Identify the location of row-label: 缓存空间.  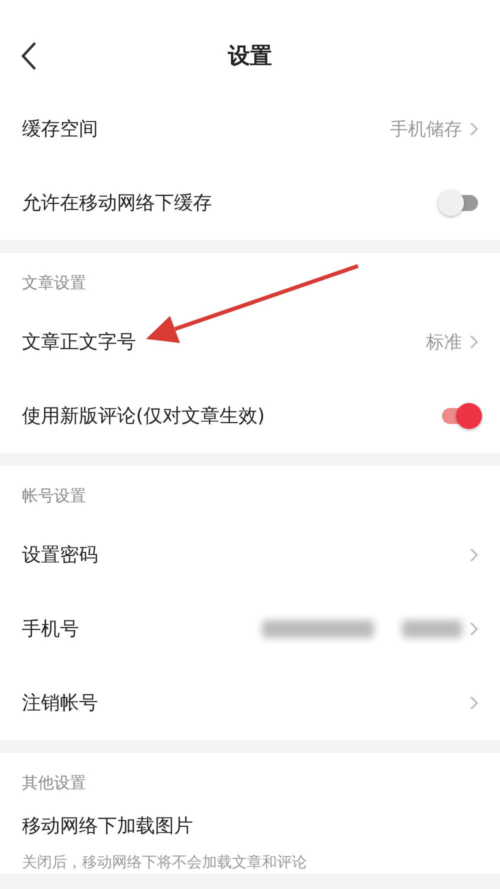
(60, 129).